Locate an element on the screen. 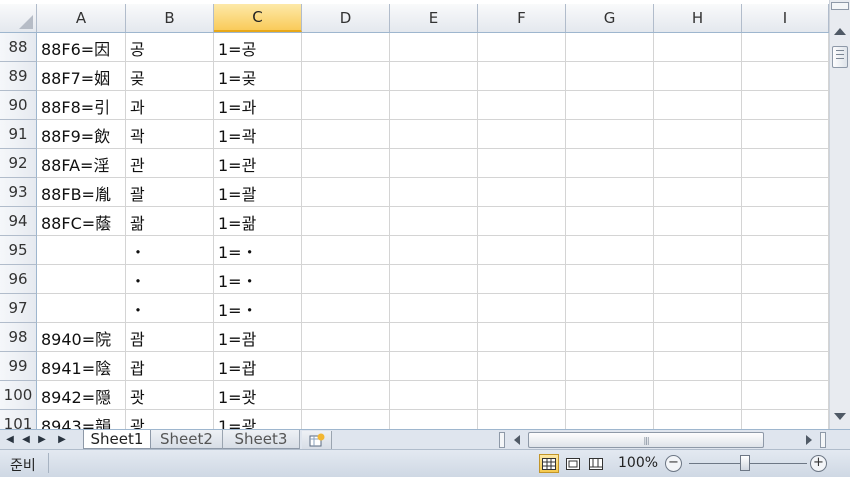  column-header-i: I is located at coordinates (785, 18).